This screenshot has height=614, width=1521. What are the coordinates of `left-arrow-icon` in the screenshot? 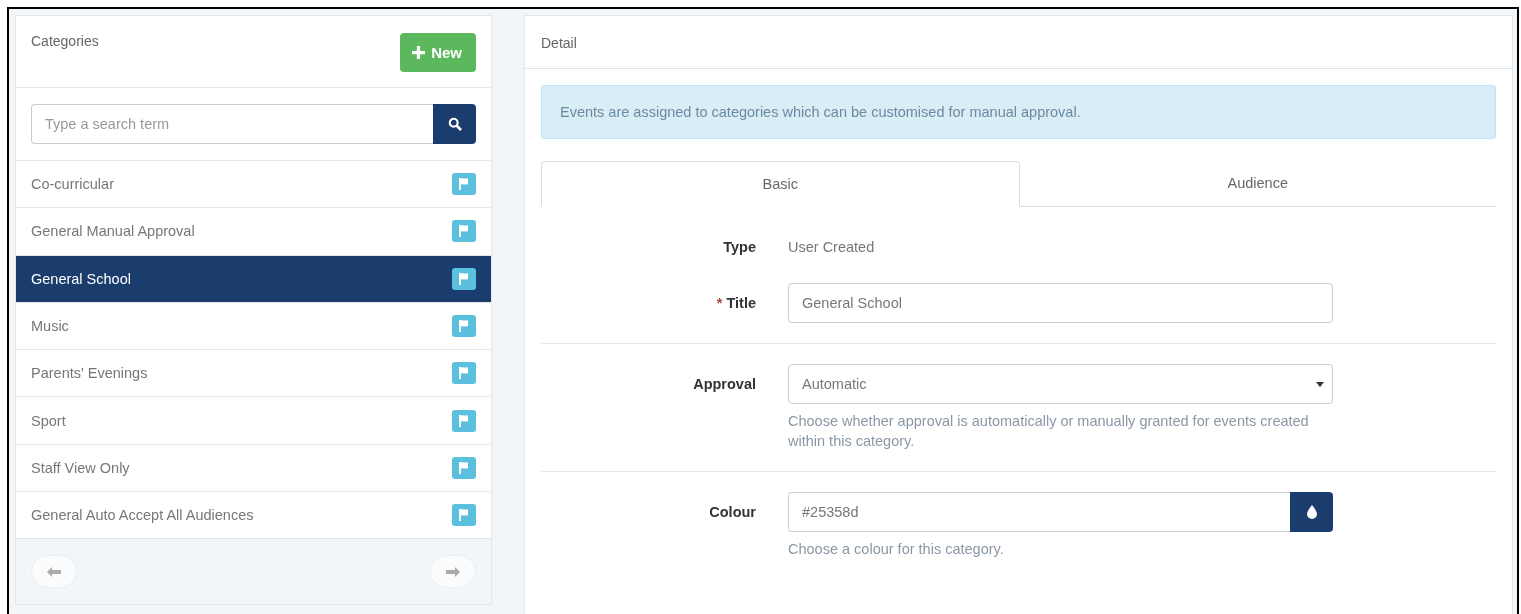 It's located at (54, 571).